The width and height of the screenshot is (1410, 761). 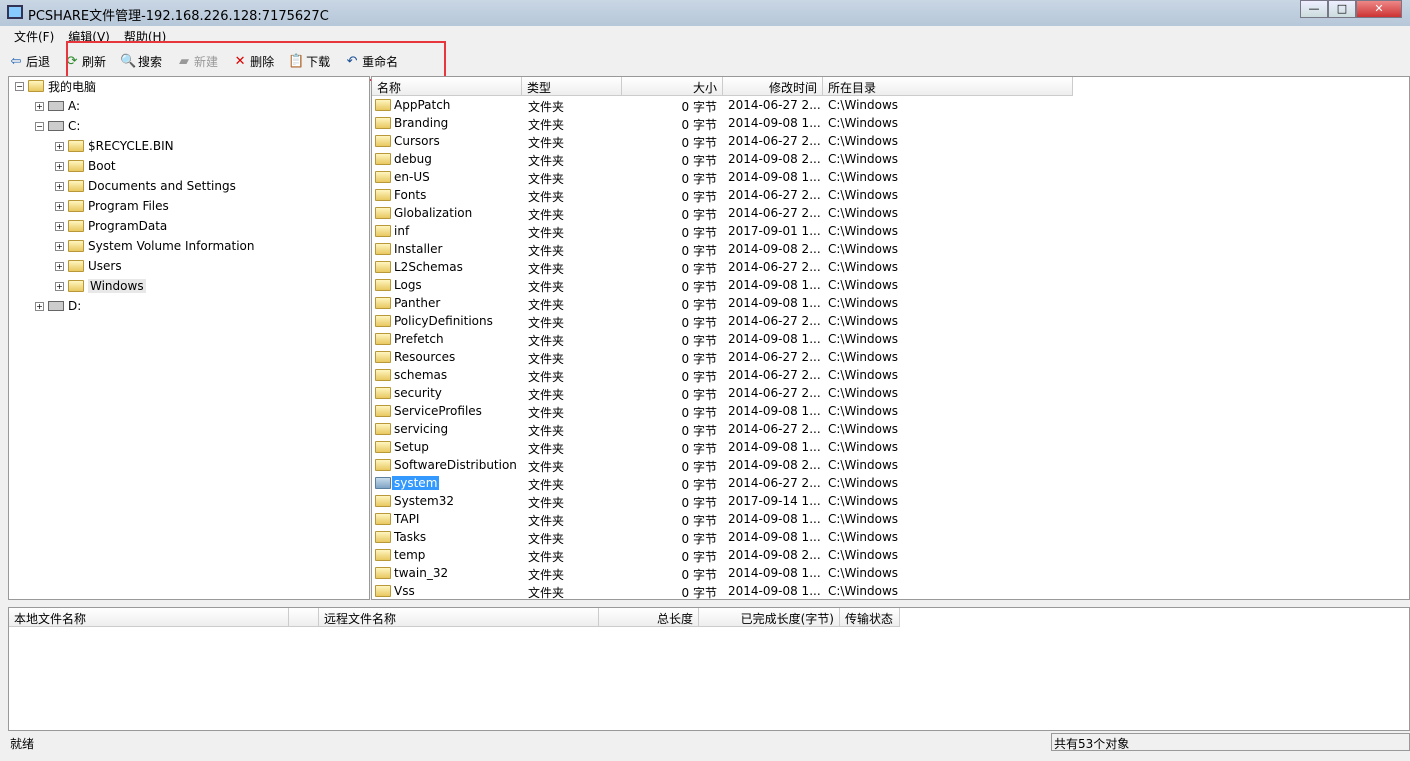 I want to click on file-row: Fonts 文件夹 0 字节 2014-06-27 2... C:\Windows, so click(x=891, y=195).